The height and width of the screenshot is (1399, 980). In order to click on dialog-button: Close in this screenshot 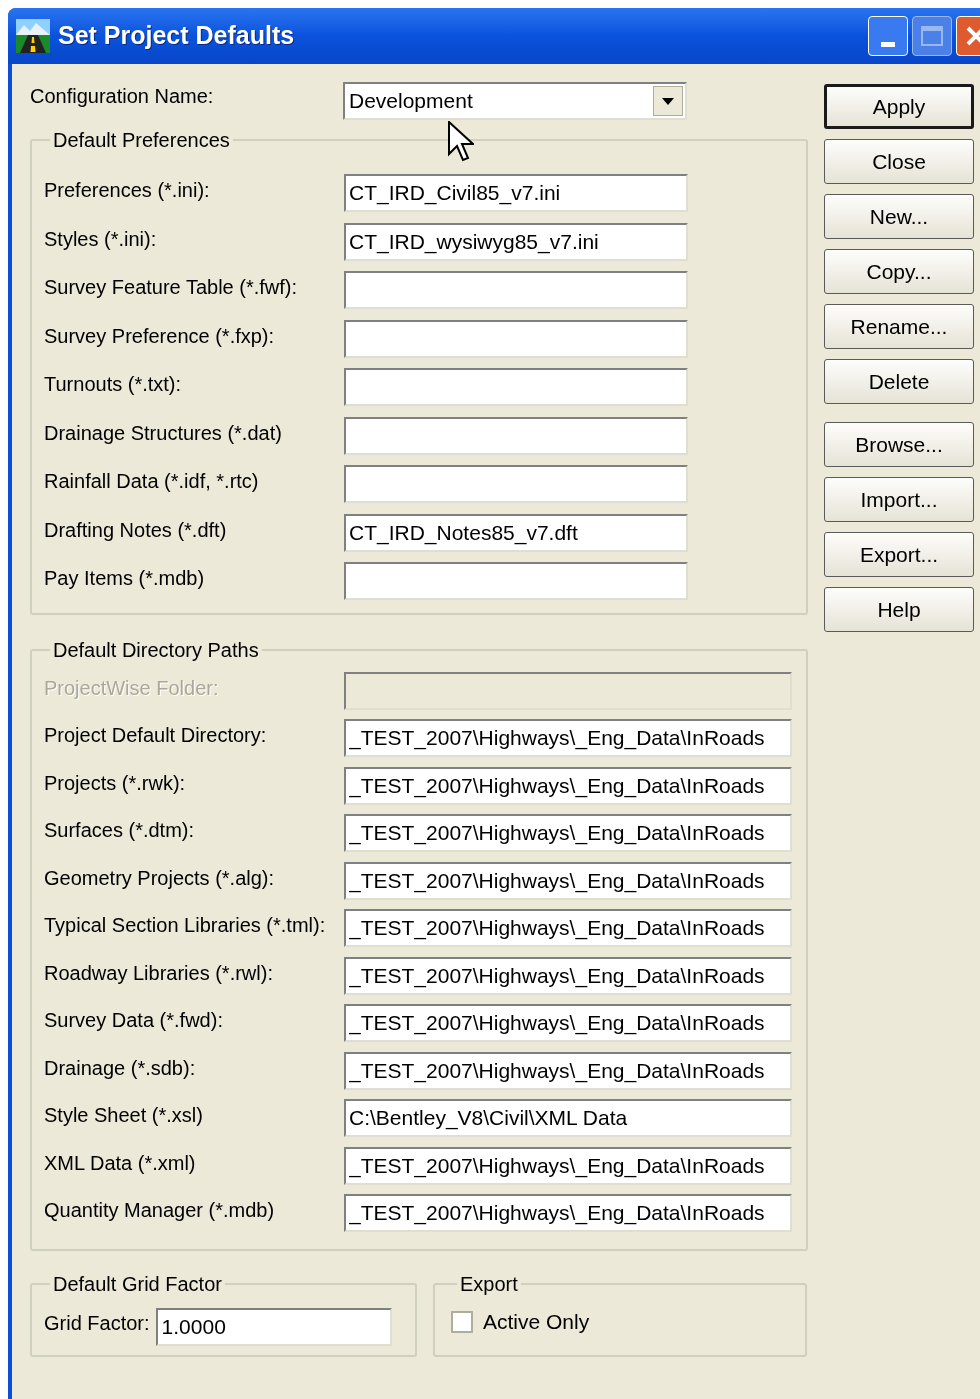, I will do `click(899, 161)`.